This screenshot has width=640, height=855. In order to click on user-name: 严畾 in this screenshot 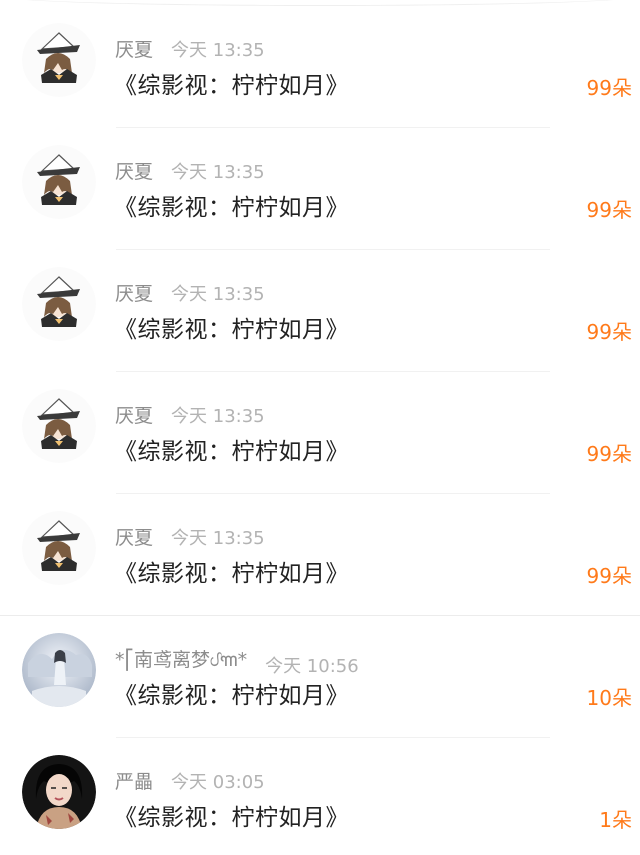, I will do `click(134, 782)`.